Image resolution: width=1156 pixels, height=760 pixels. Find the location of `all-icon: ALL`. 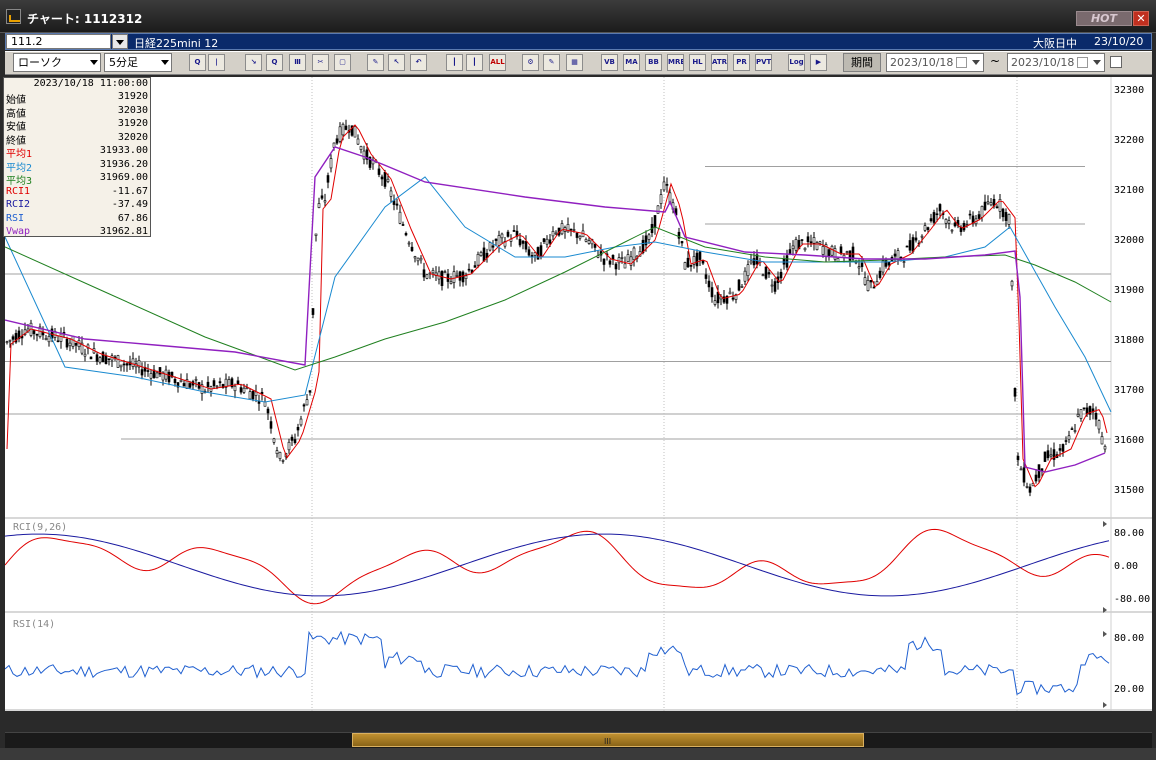

all-icon: ALL is located at coordinates (497, 62).